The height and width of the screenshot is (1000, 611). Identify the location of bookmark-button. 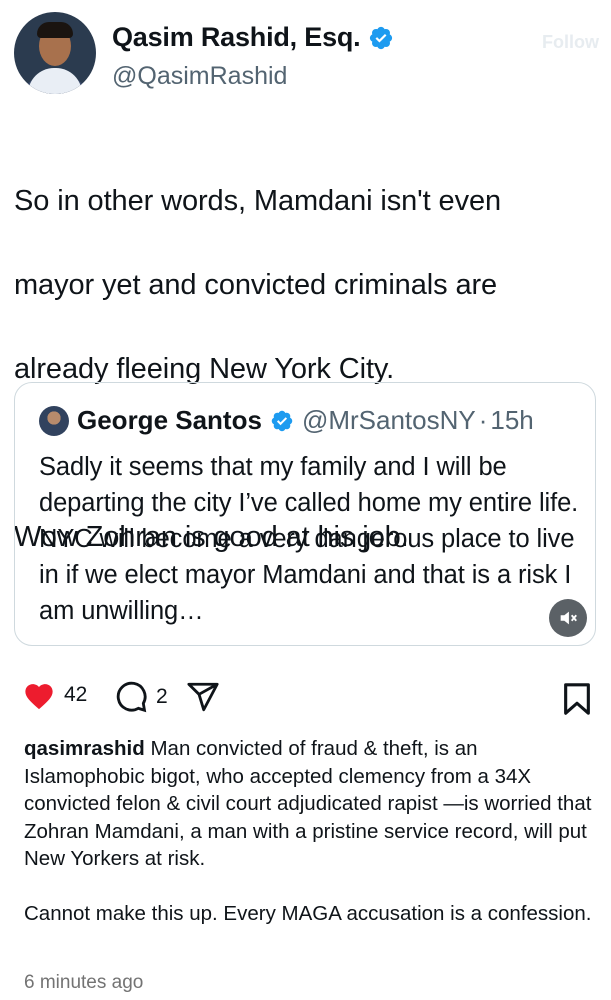
(577, 701).